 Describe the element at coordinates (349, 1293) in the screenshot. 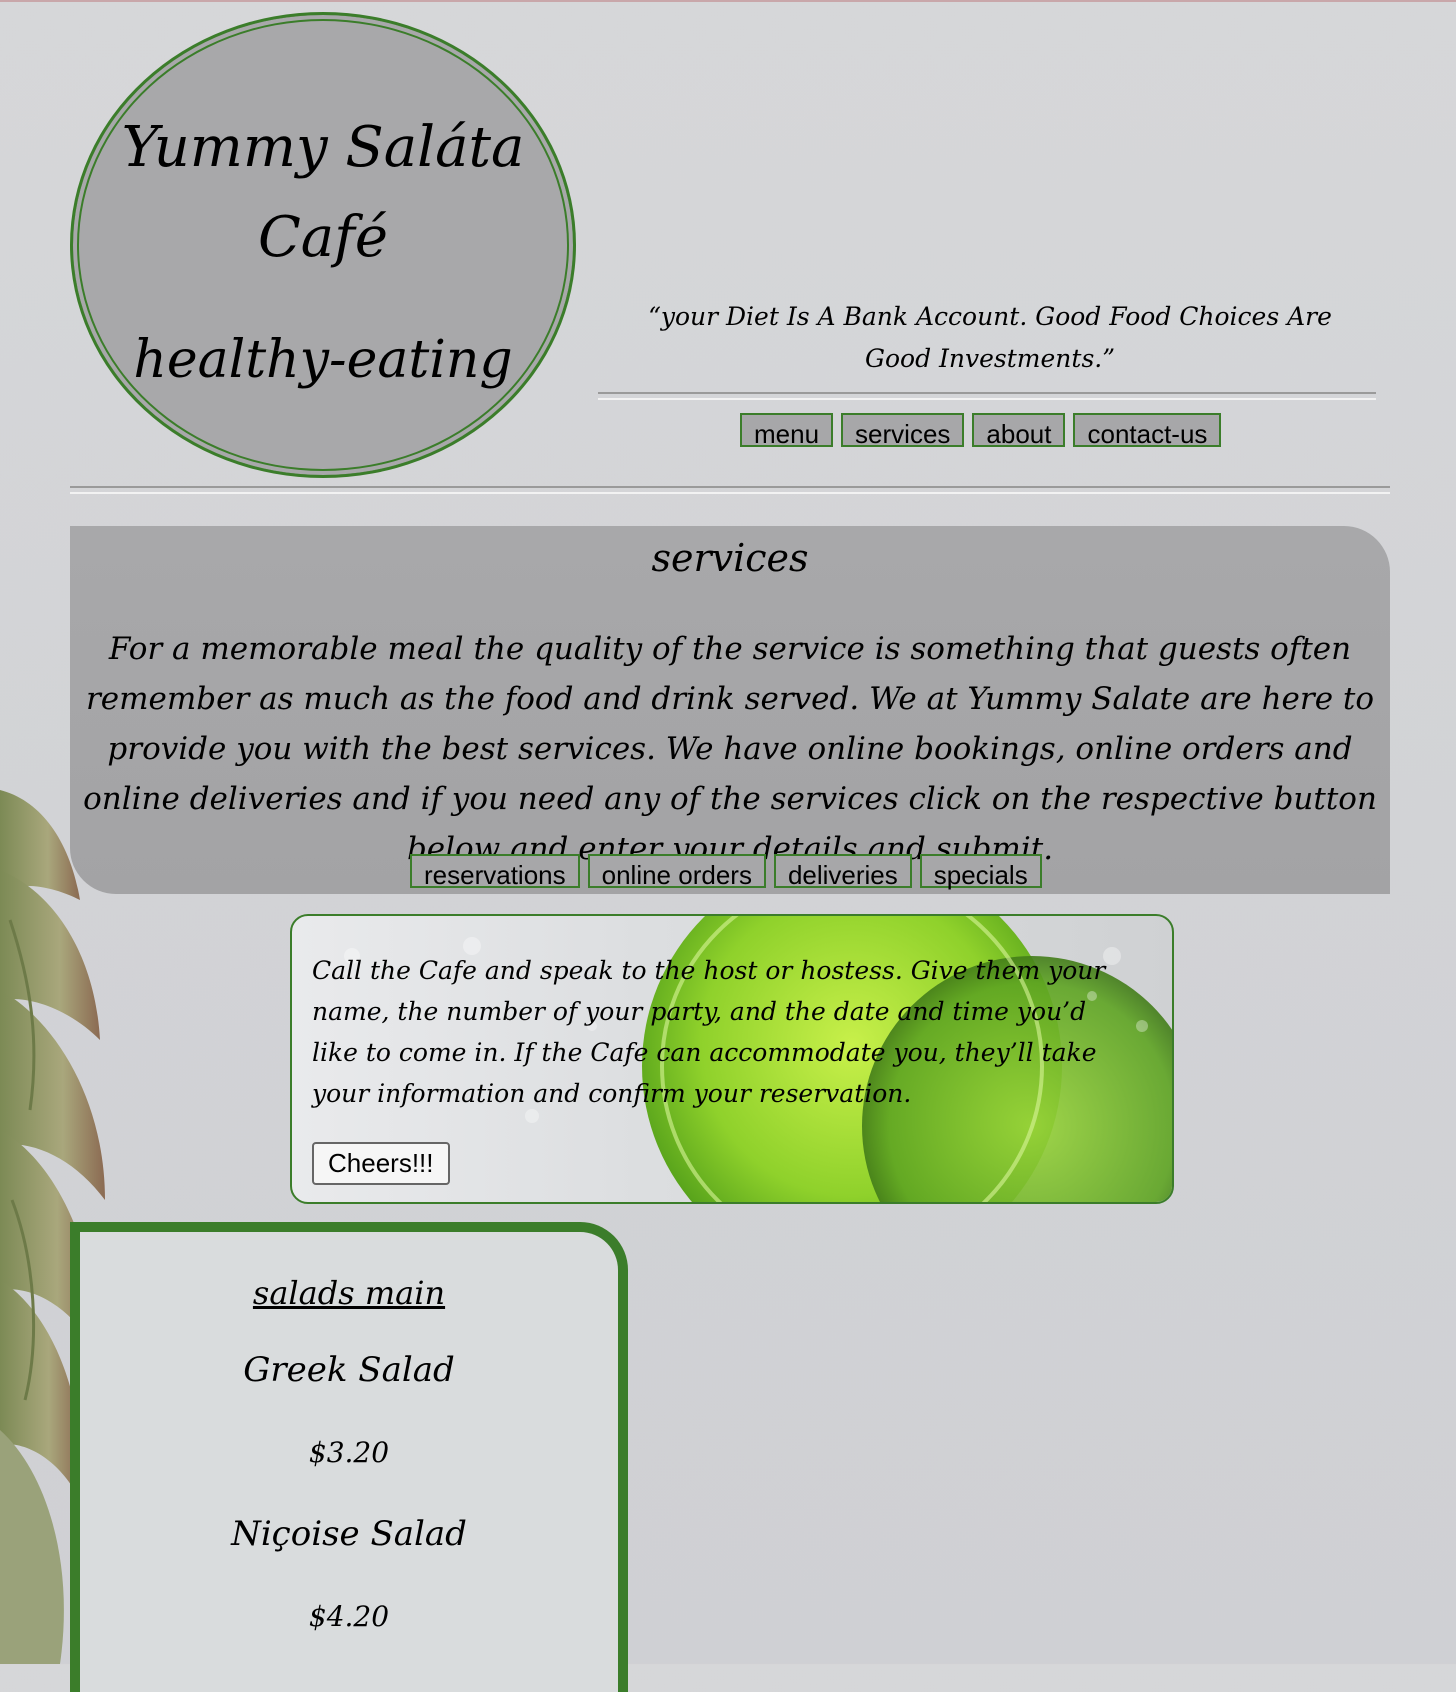

I see `menu-heading: salads main` at that location.